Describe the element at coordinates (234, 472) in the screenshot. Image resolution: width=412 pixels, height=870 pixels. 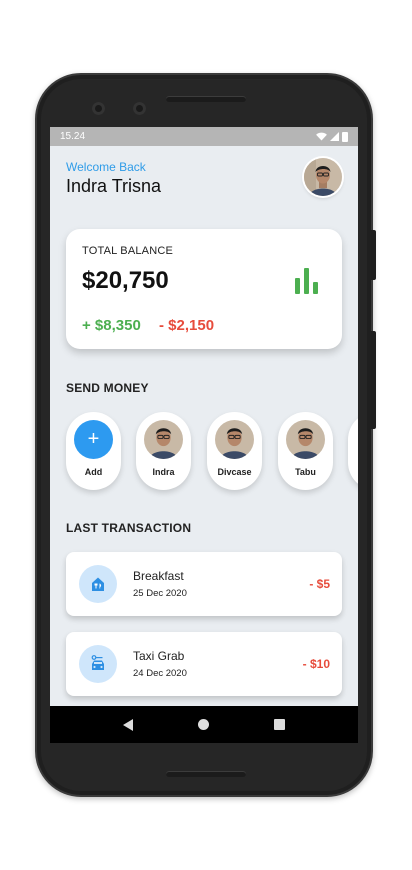
I see `contact-name: Divcase` at that location.